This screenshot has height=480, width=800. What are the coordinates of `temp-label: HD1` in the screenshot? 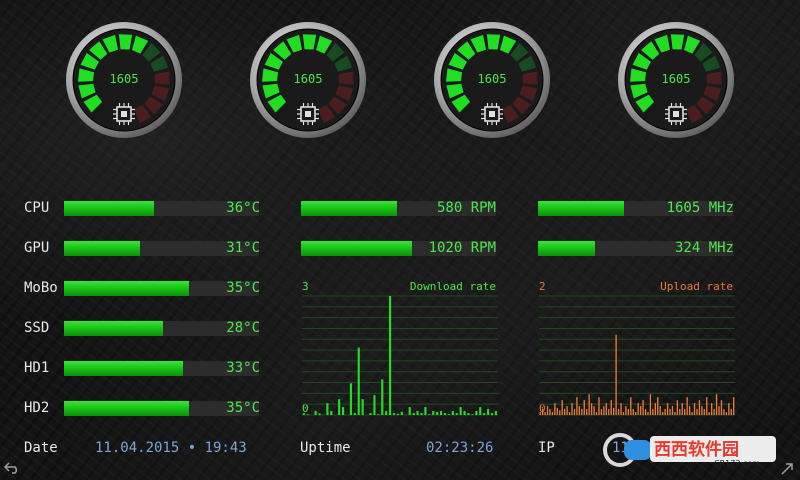 It's located at (37, 368).